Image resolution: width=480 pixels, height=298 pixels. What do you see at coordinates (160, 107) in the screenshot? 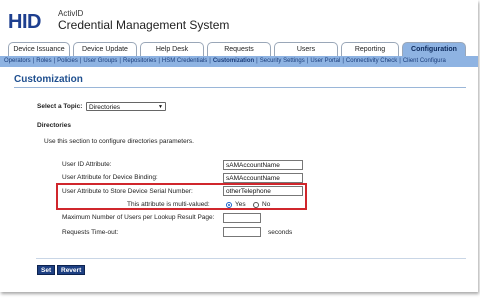
I see `chevron-down-icon: ▼` at bounding box center [160, 107].